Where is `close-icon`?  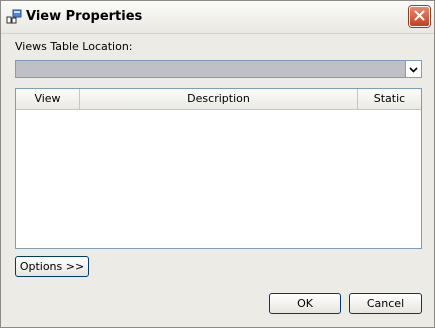 close-icon is located at coordinates (419, 17).